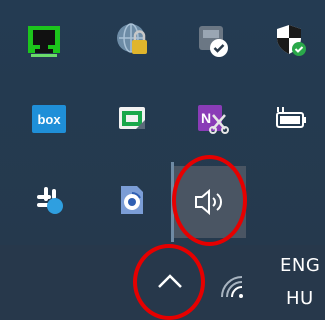 This screenshot has width=325, height=320. What do you see at coordinates (206, 118) in the screenshot?
I see `onenote-icon-label: N` at bounding box center [206, 118].